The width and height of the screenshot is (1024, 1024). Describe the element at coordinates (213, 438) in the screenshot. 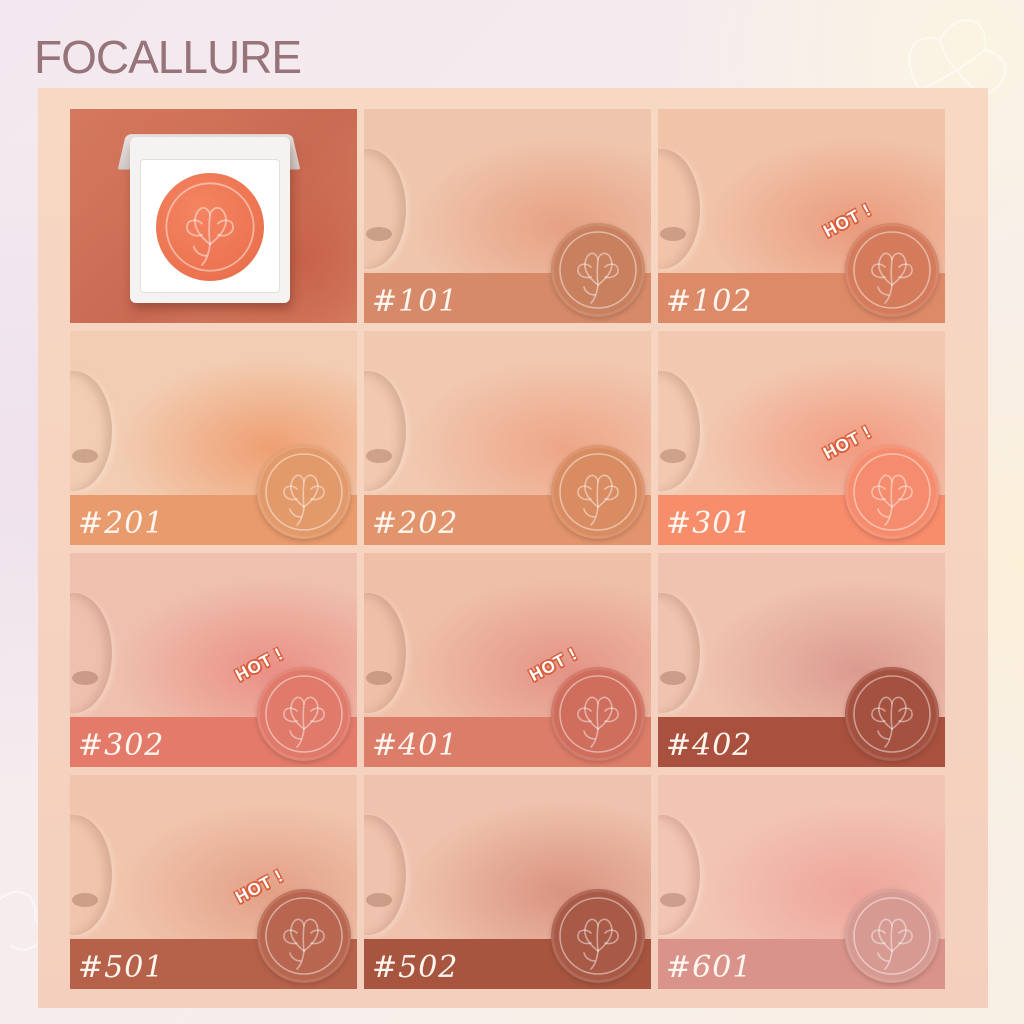

I see `shade-tile: #201` at that location.